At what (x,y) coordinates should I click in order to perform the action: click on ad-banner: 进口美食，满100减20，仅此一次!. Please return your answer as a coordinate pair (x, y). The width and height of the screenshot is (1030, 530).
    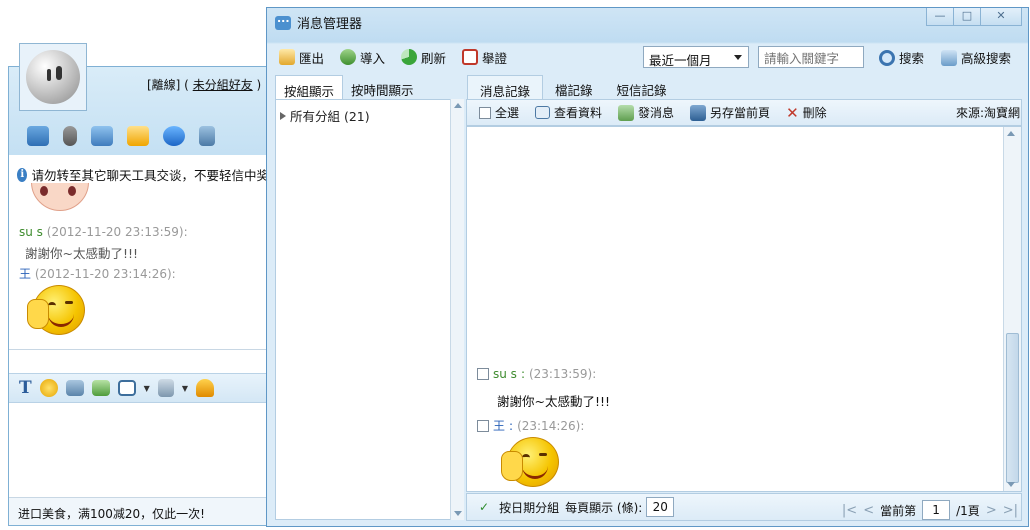
    Looking at the image, I should click on (139, 511).